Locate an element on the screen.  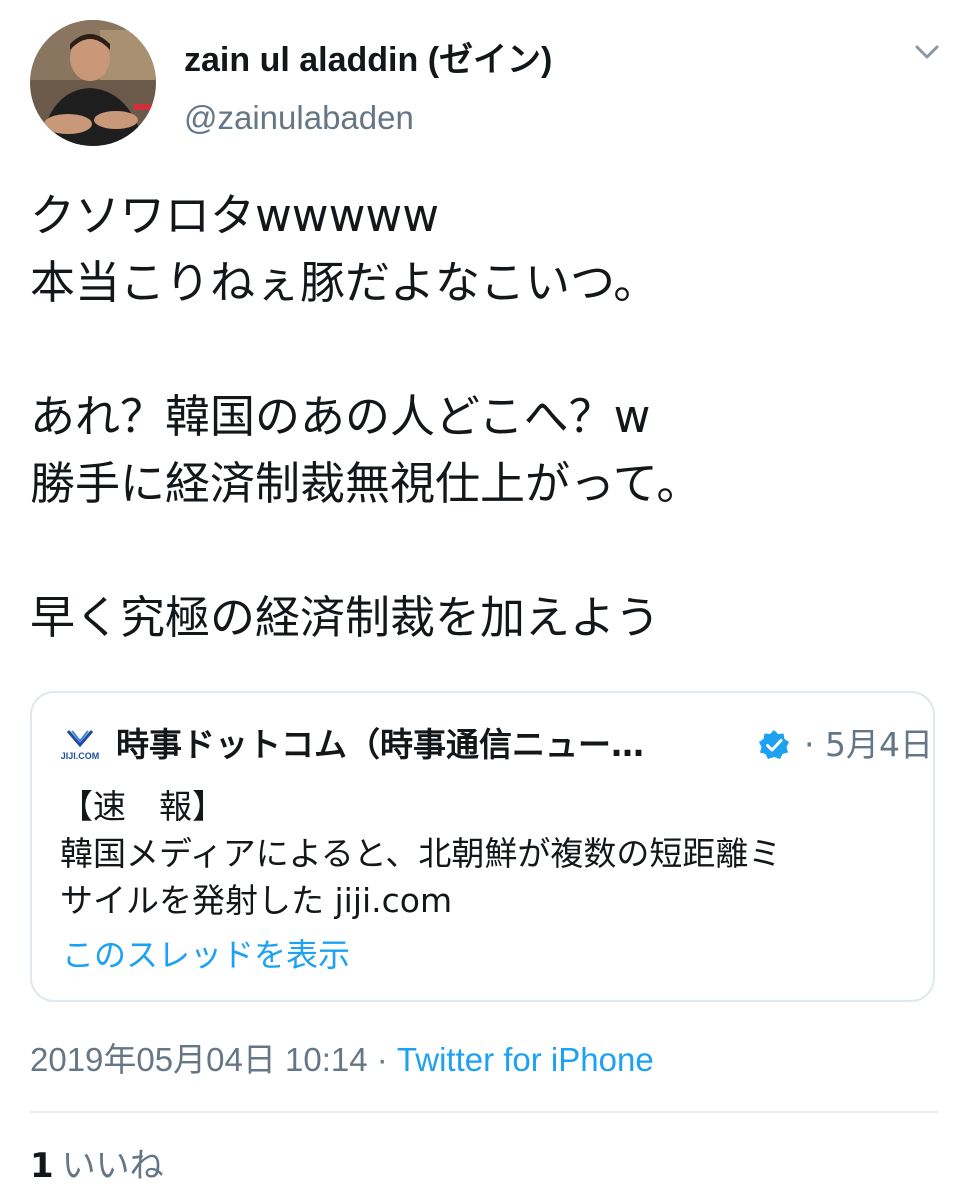
jiji-logo-text: JIJI.COM is located at coordinates (80, 756).